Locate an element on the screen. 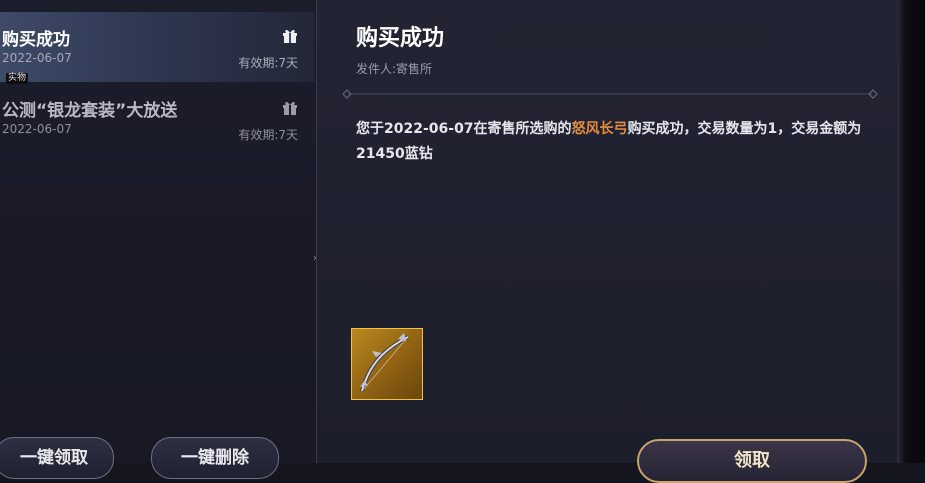  mail-item-promo: 公测“银龙套装”大放送 2022-06-07 有效期:7天 is located at coordinates (157, 119).